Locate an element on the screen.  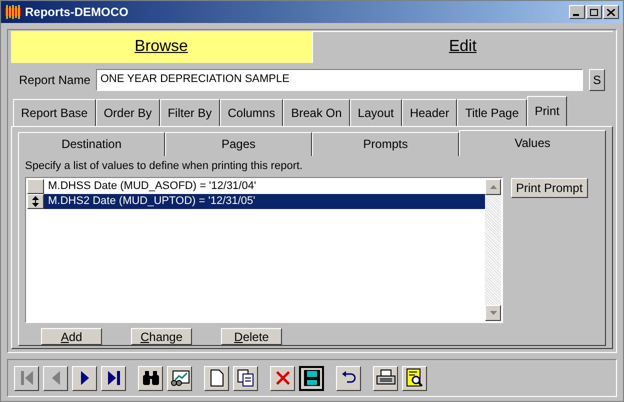
tab: Order By is located at coordinates (128, 112).